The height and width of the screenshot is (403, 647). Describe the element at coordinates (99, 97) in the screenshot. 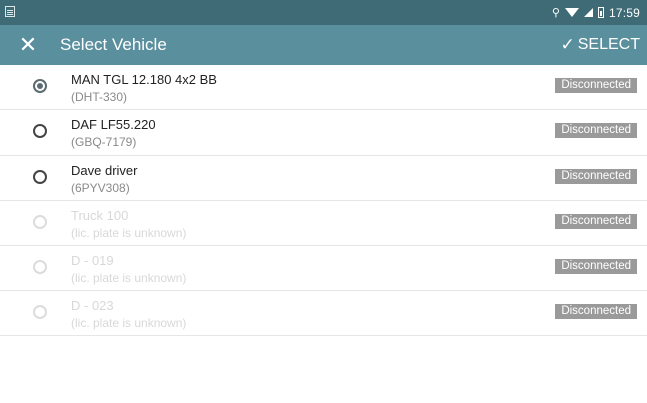

I see `vehicle-plate: (DHT-330)` at that location.